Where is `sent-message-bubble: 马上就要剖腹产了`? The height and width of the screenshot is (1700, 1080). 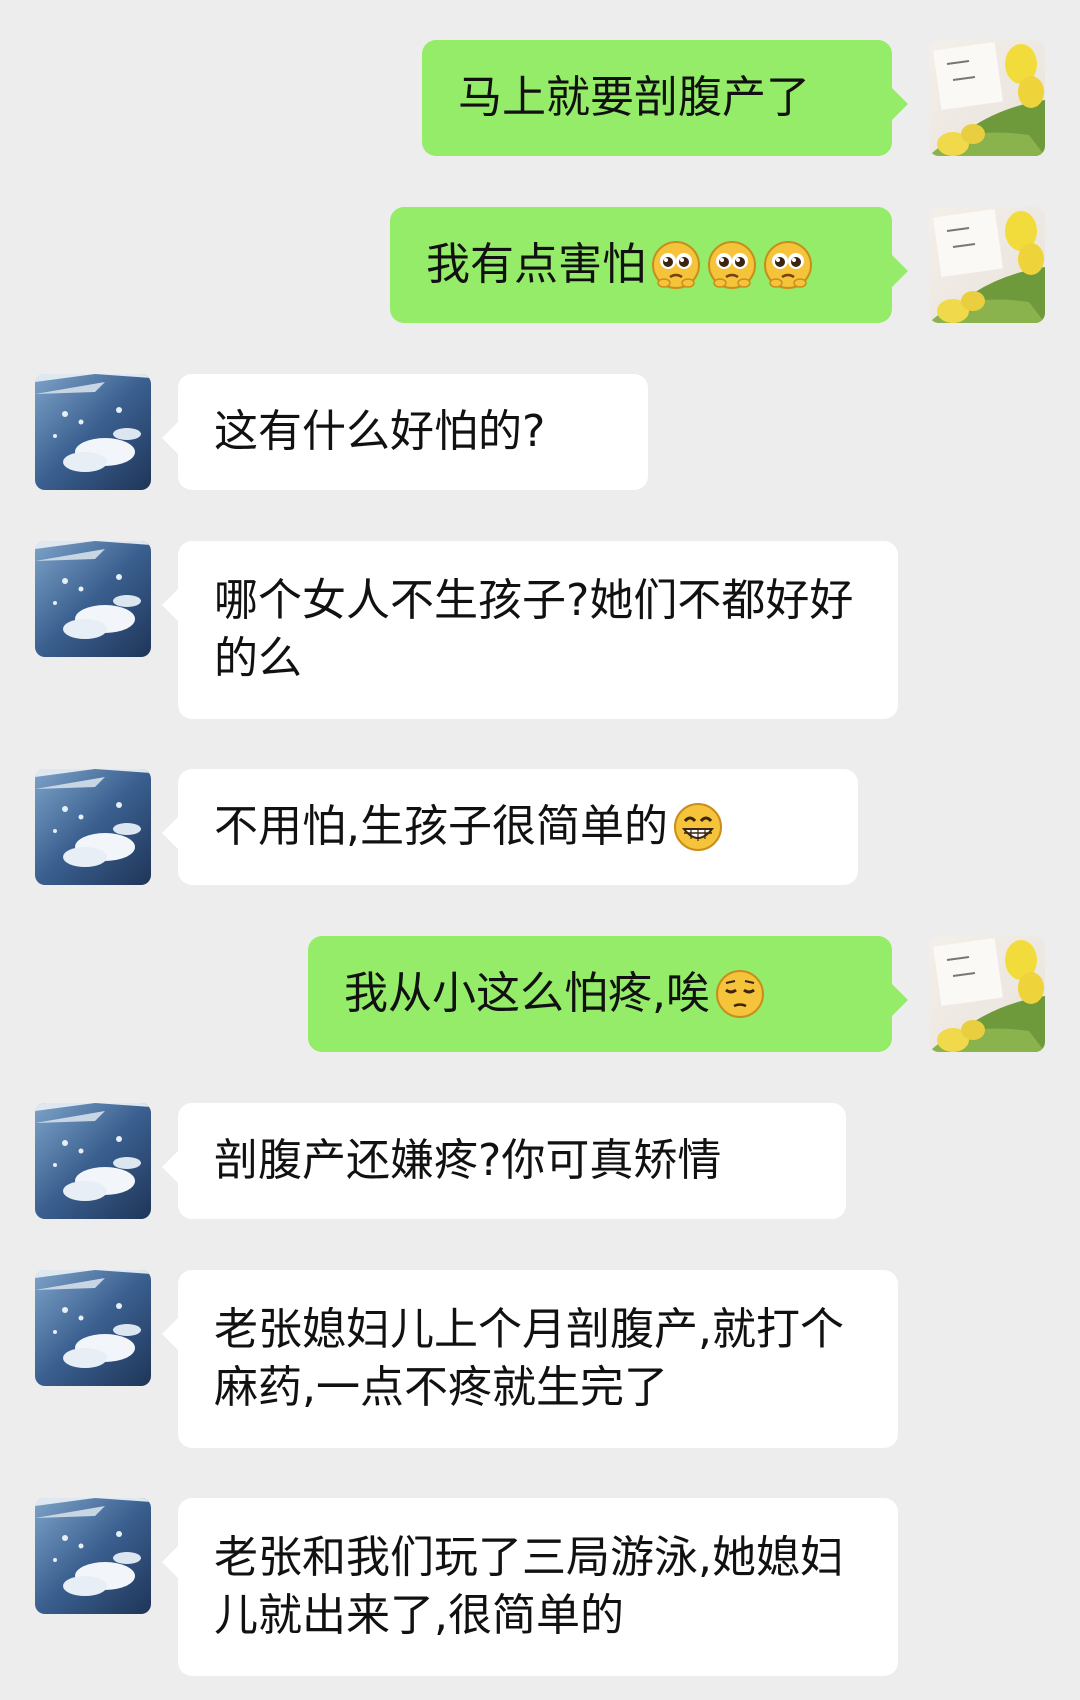 sent-message-bubble: 马上就要剖腹产了 is located at coordinates (665, 98).